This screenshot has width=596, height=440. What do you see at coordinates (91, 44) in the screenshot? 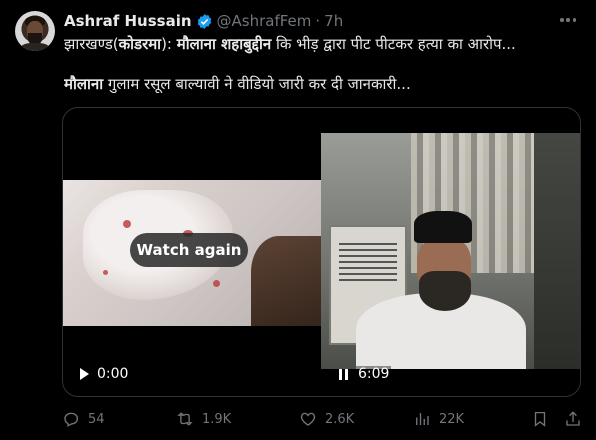
I see `text-part: झारखण्ड(` at bounding box center [91, 44].